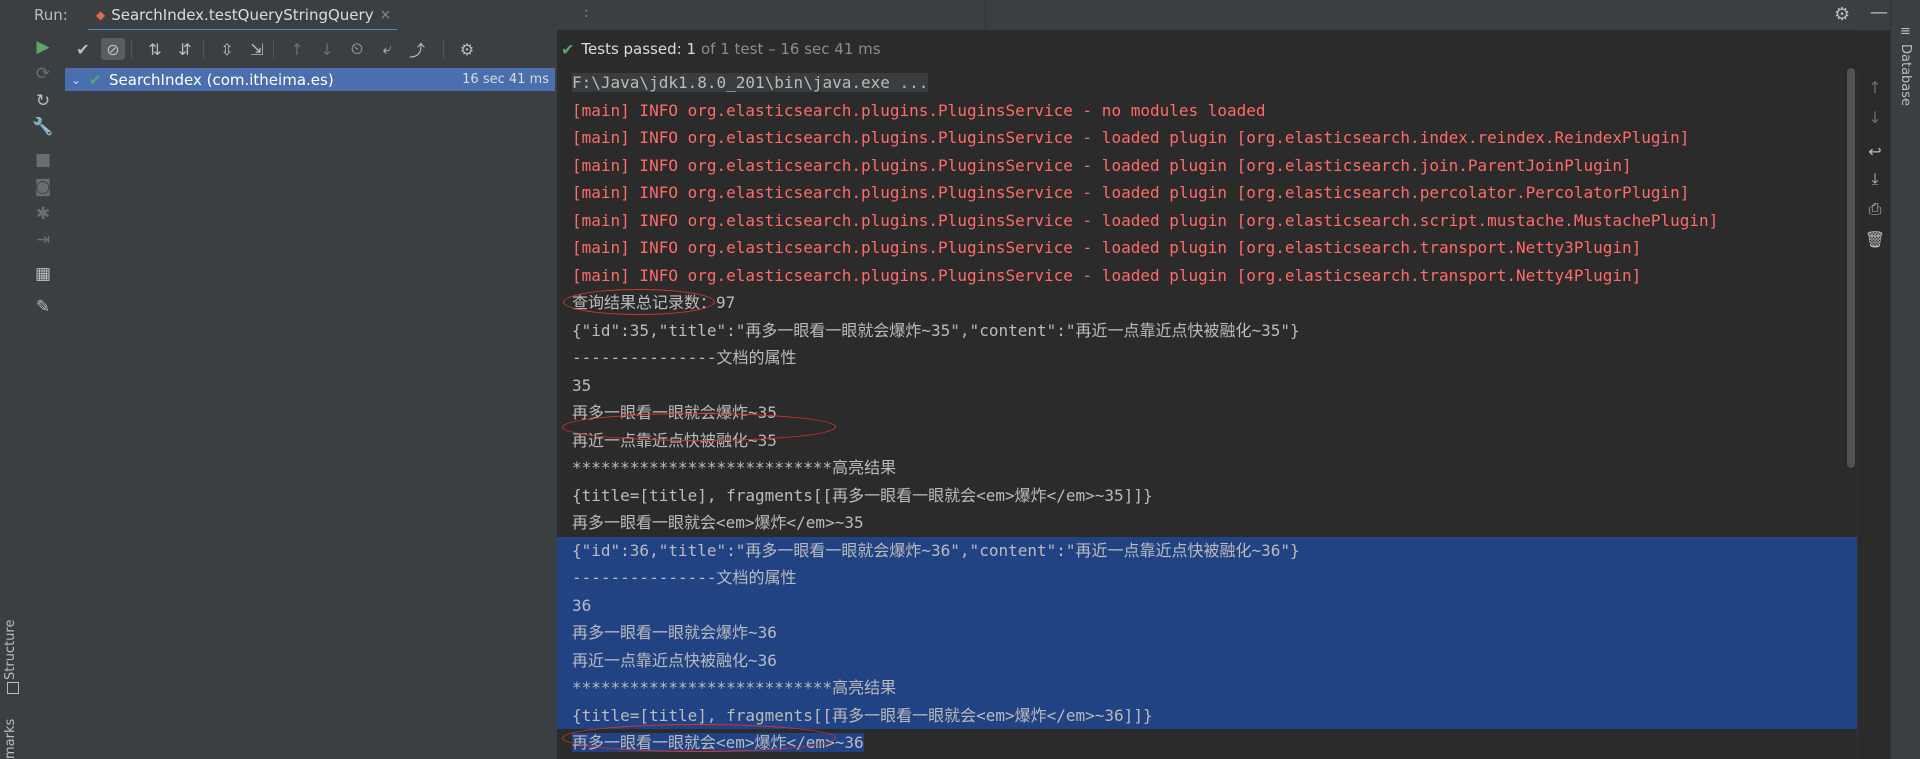 The width and height of the screenshot is (1920, 759). I want to click on expand-all-icon: ⇳, so click(227, 49).